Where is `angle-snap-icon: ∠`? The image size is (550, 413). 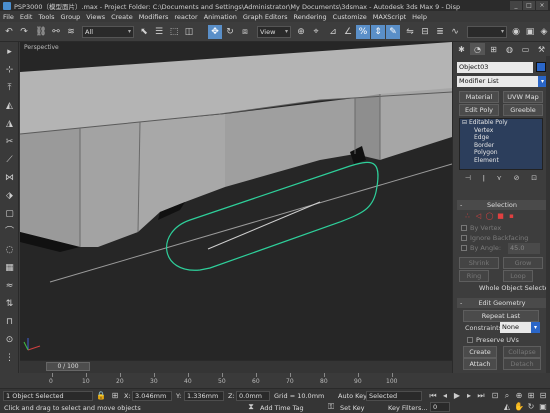
angle-snap-icon: ∠ is located at coordinates (348, 32).